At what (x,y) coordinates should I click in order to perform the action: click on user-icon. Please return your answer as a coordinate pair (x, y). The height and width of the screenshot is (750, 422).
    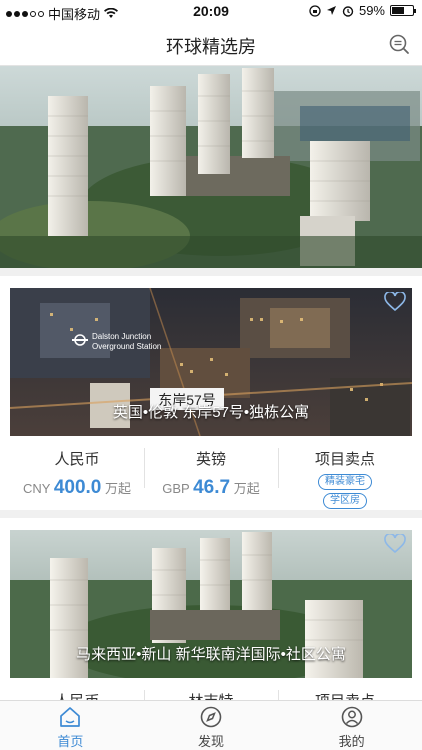
    Looking at the image, I should click on (351, 717).